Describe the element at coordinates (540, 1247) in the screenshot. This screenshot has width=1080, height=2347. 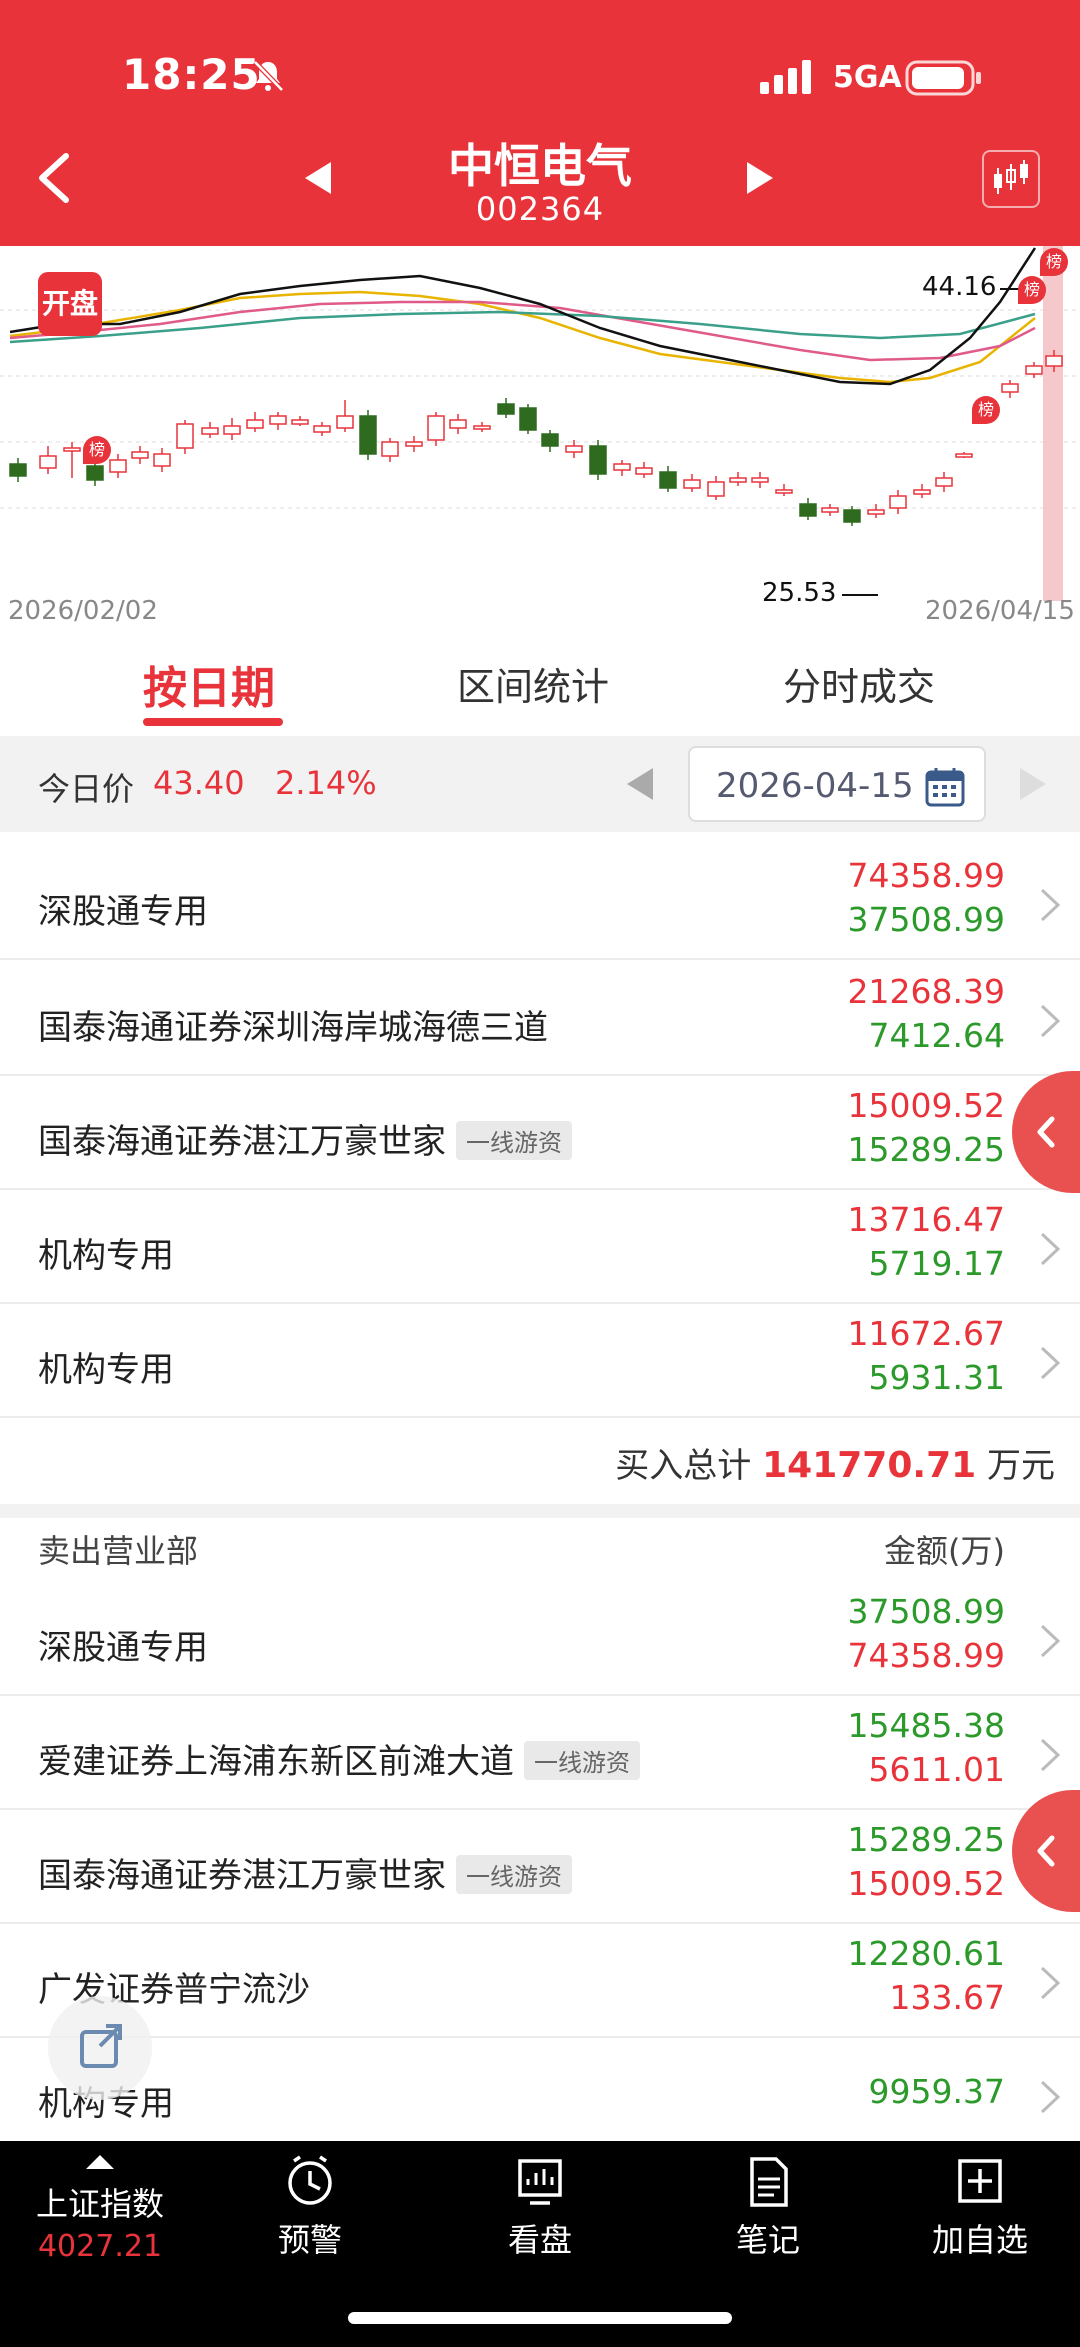
I see `buy-row: 机构专用 13716.47 5719.17` at that location.